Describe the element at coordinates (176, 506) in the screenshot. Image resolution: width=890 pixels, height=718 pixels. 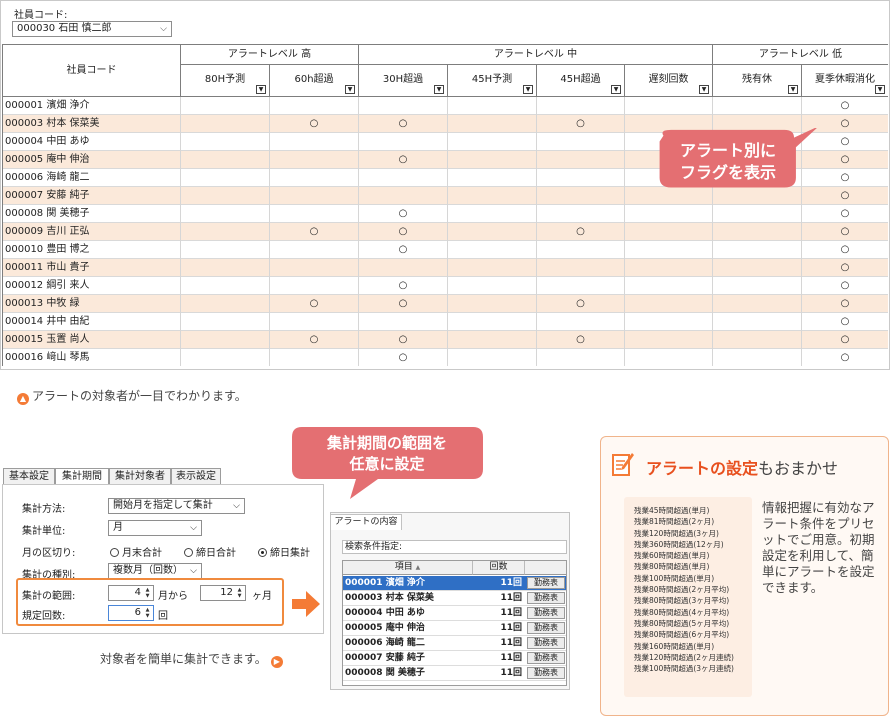
I see `method-select: 開始月を指定して集計 ⌵` at that location.